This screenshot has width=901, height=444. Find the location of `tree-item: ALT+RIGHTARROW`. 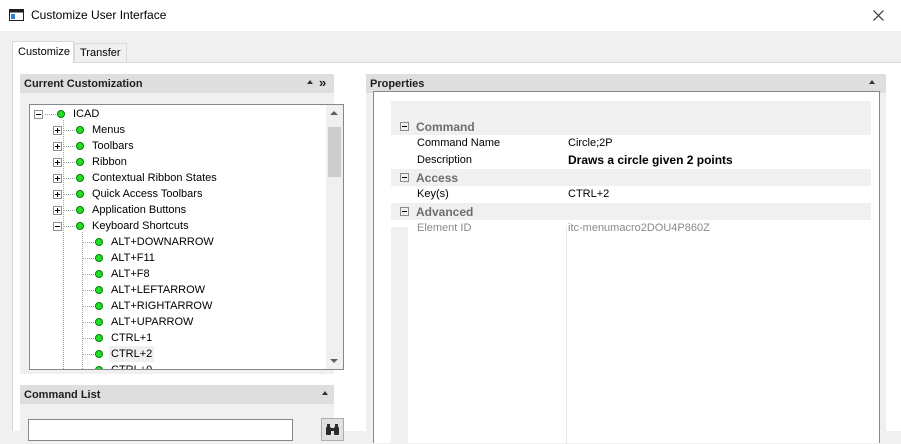

tree-item: ALT+RIGHTARROW is located at coordinates (178, 306).